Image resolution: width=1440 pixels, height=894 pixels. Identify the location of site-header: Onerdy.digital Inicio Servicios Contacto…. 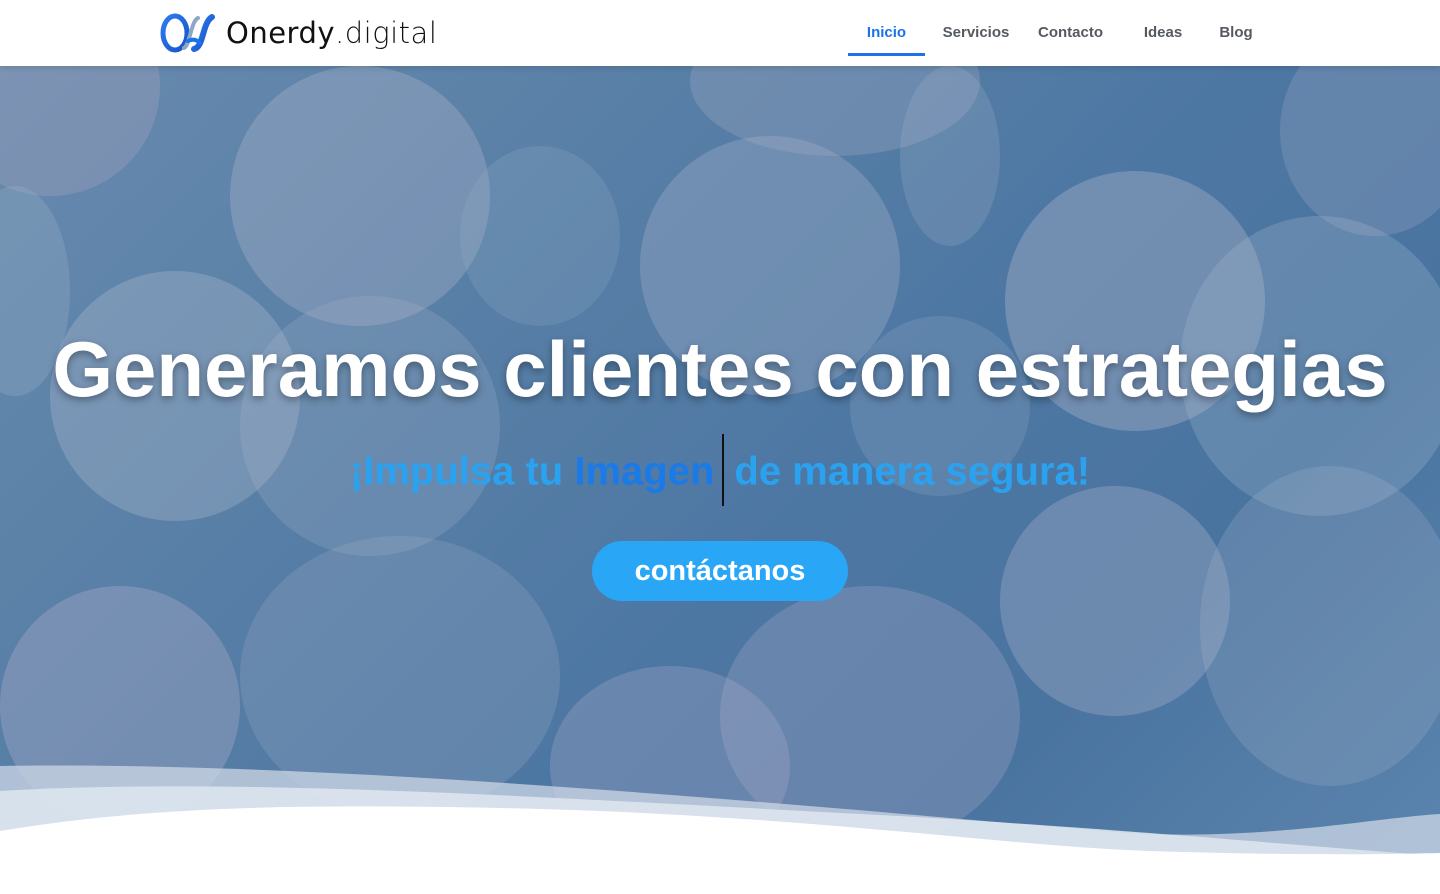
(720, 33).